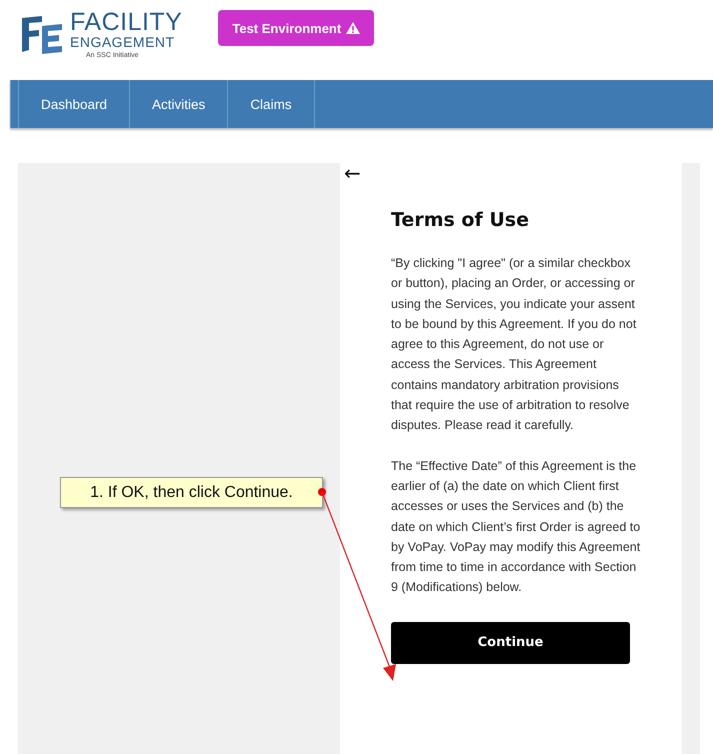 This screenshot has width=713, height=754. Describe the element at coordinates (352, 173) in the screenshot. I see `back-button: ←` at that location.